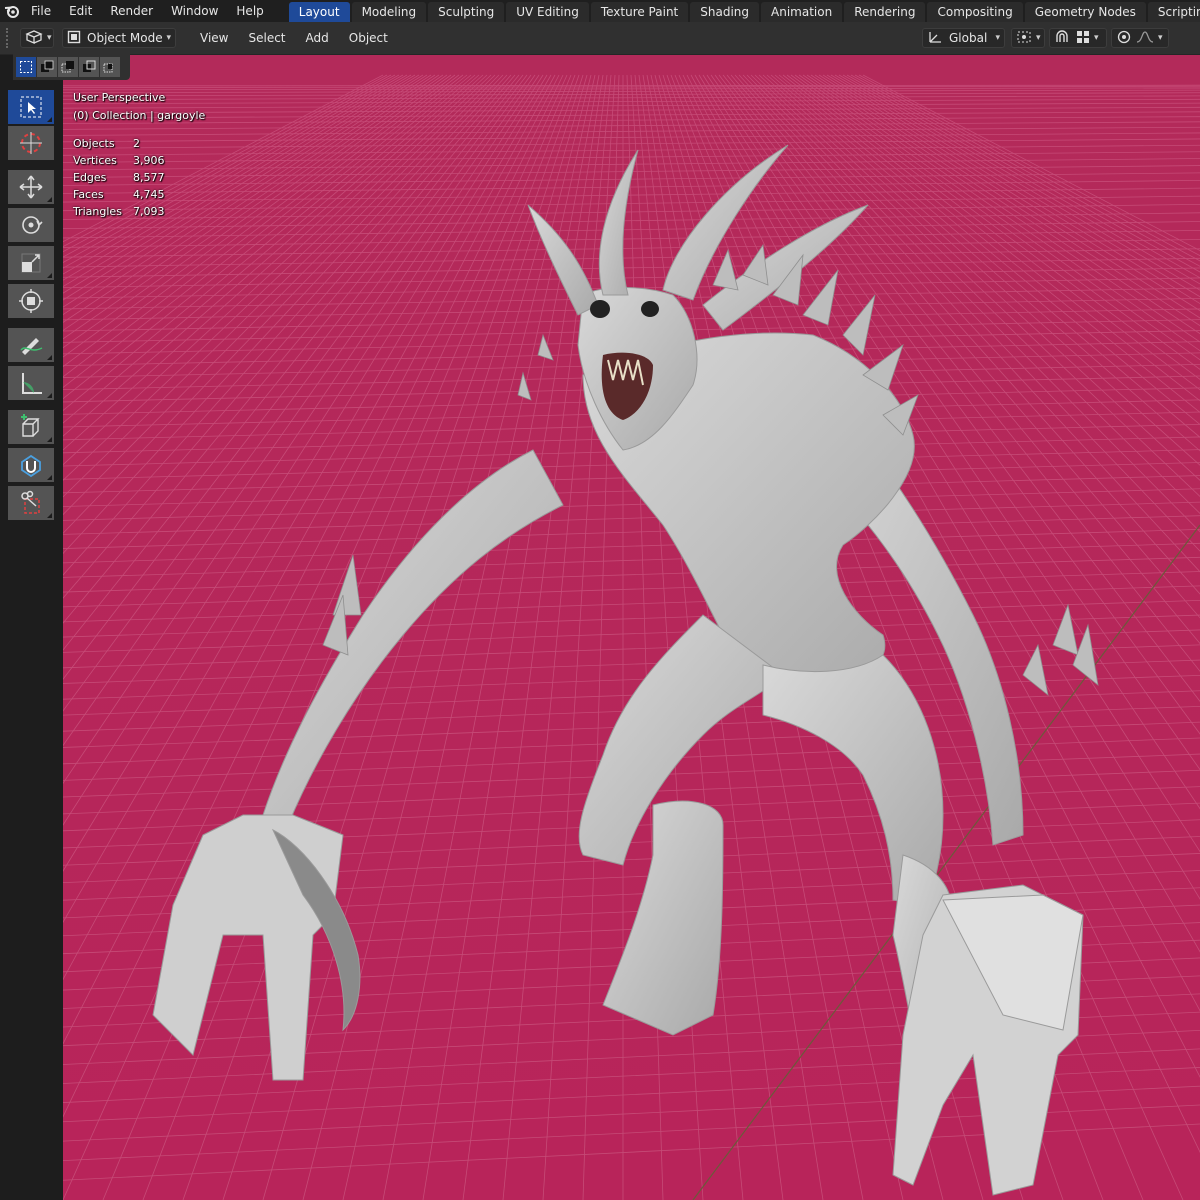  What do you see at coordinates (74, 38) in the screenshot?
I see `object-mode-icon` at bounding box center [74, 38].